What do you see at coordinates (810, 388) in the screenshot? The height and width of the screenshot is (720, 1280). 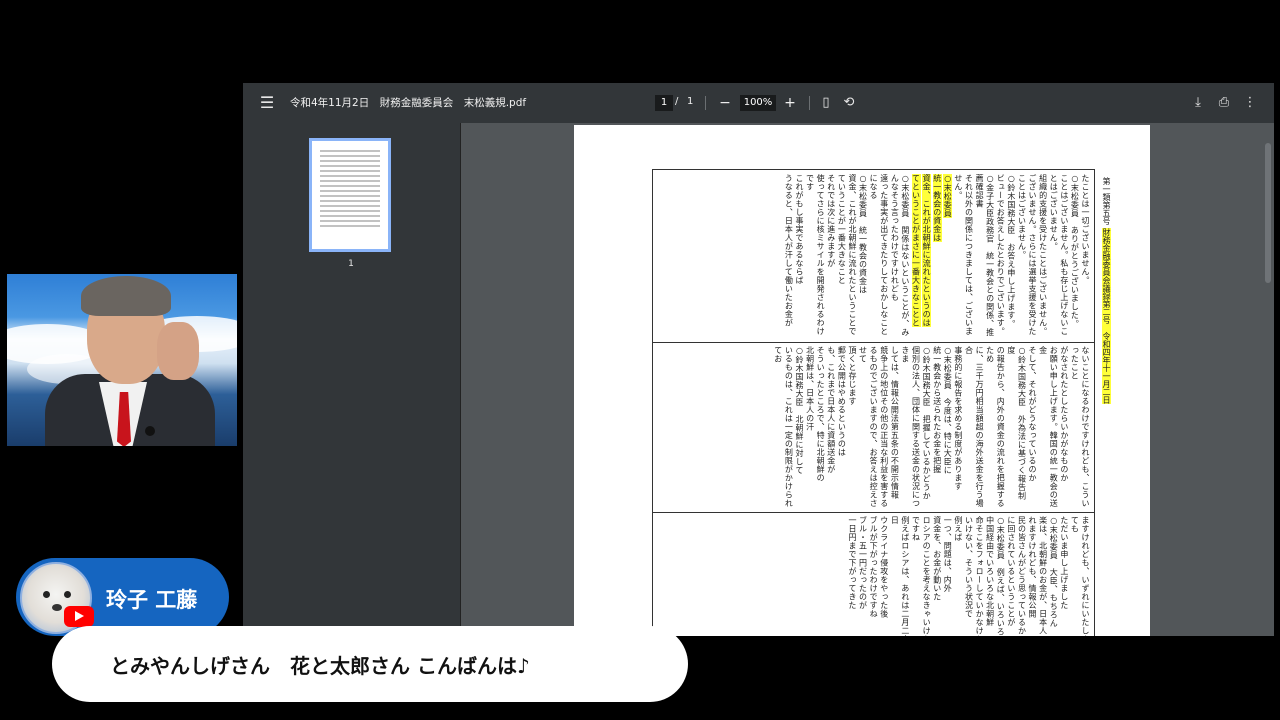 I see `text-line: 北朝鮮は、日本人の汗` at bounding box center [810, 388].